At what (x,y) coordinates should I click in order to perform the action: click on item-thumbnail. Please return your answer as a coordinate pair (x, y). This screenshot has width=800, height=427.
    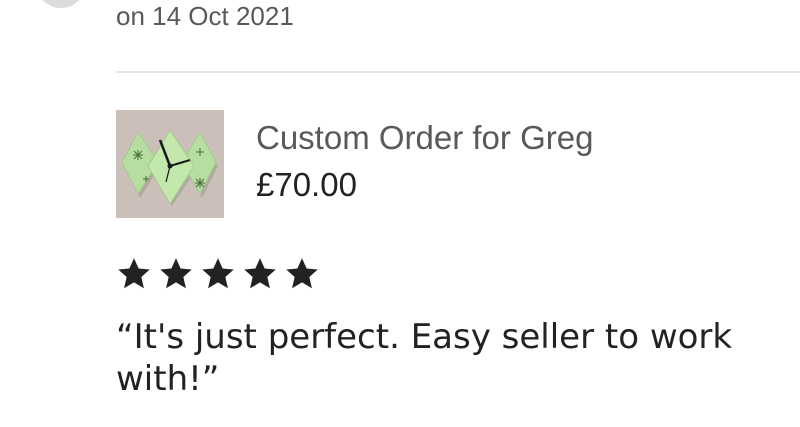
    Looking at the image, I should click on (170, 164).